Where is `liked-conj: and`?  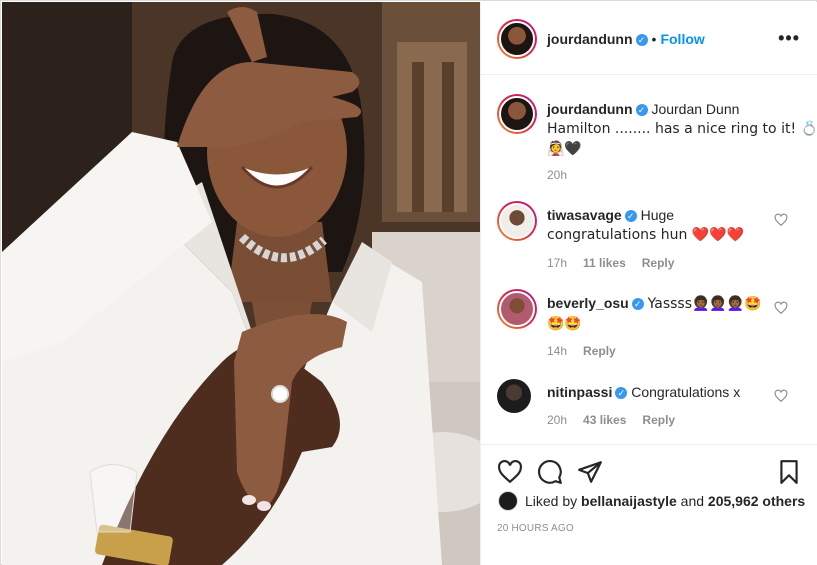 liked-conj: and is located at coordinates (692, 501).